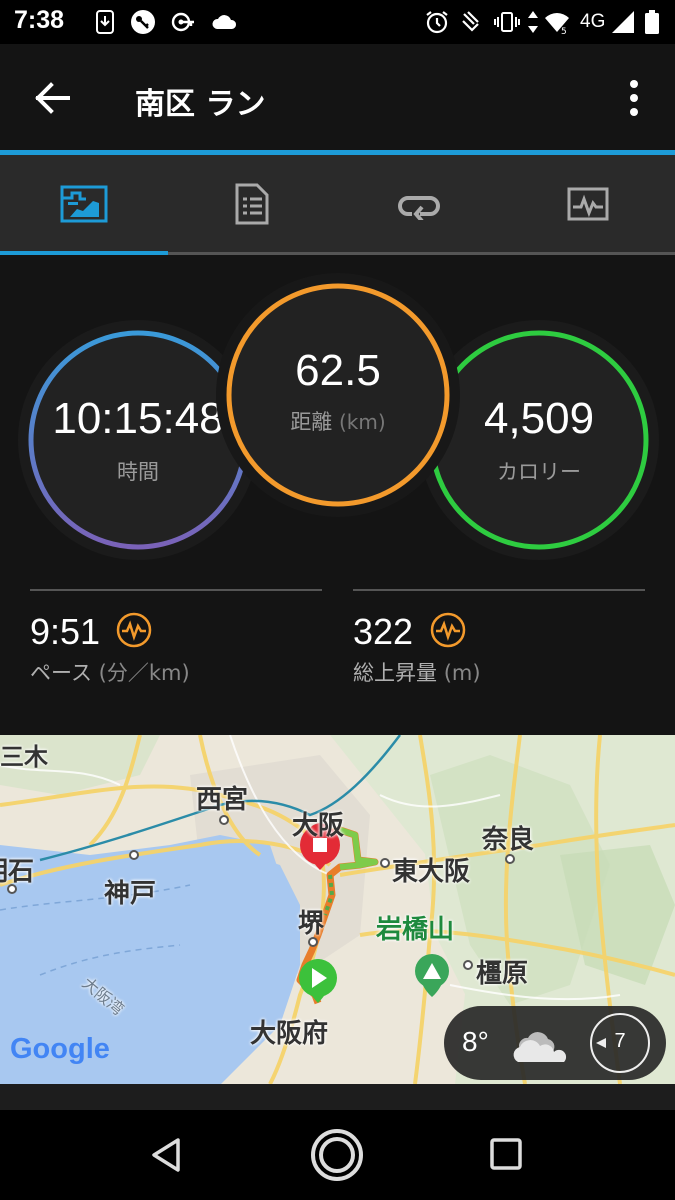 Image resolution: width=675 pixels, height=1200 pixels. I want to click on google-logo-text: Google, so click(60, 1049).